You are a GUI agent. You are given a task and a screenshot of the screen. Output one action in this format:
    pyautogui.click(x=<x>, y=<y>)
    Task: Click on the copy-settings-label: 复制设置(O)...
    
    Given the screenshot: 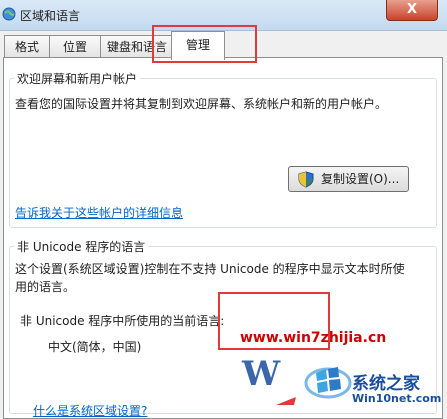 What is the action you would take?
    pyautogui.click(x=360, y=179)
    